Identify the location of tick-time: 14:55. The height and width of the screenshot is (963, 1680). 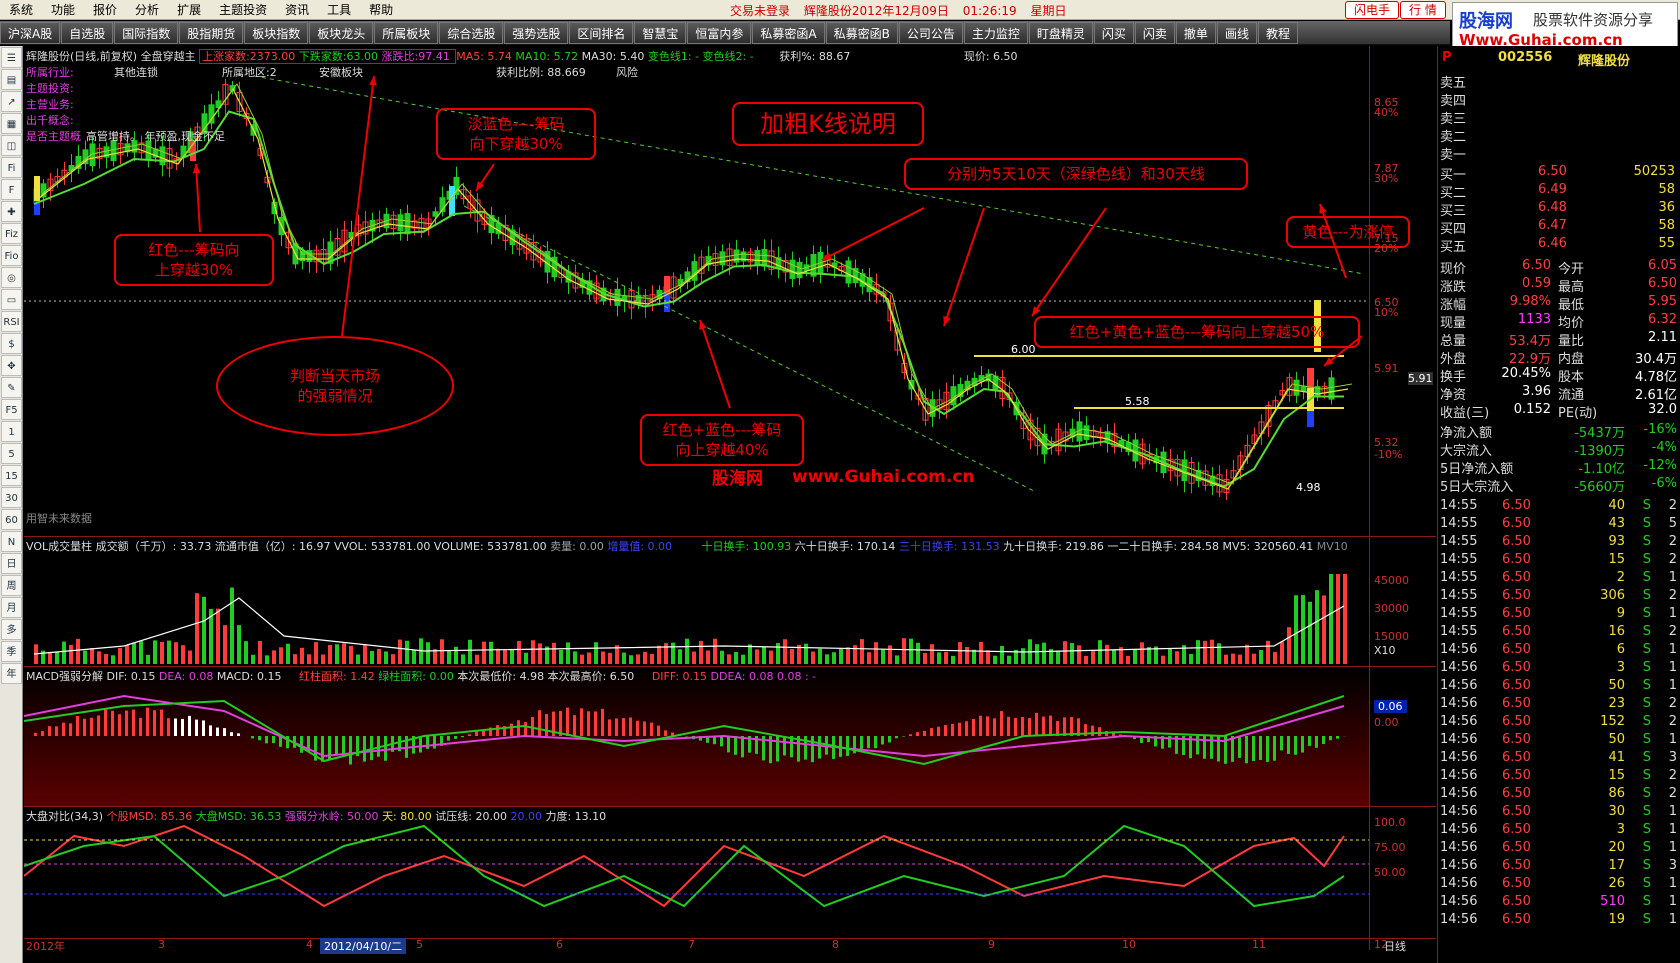
(1459, 631).